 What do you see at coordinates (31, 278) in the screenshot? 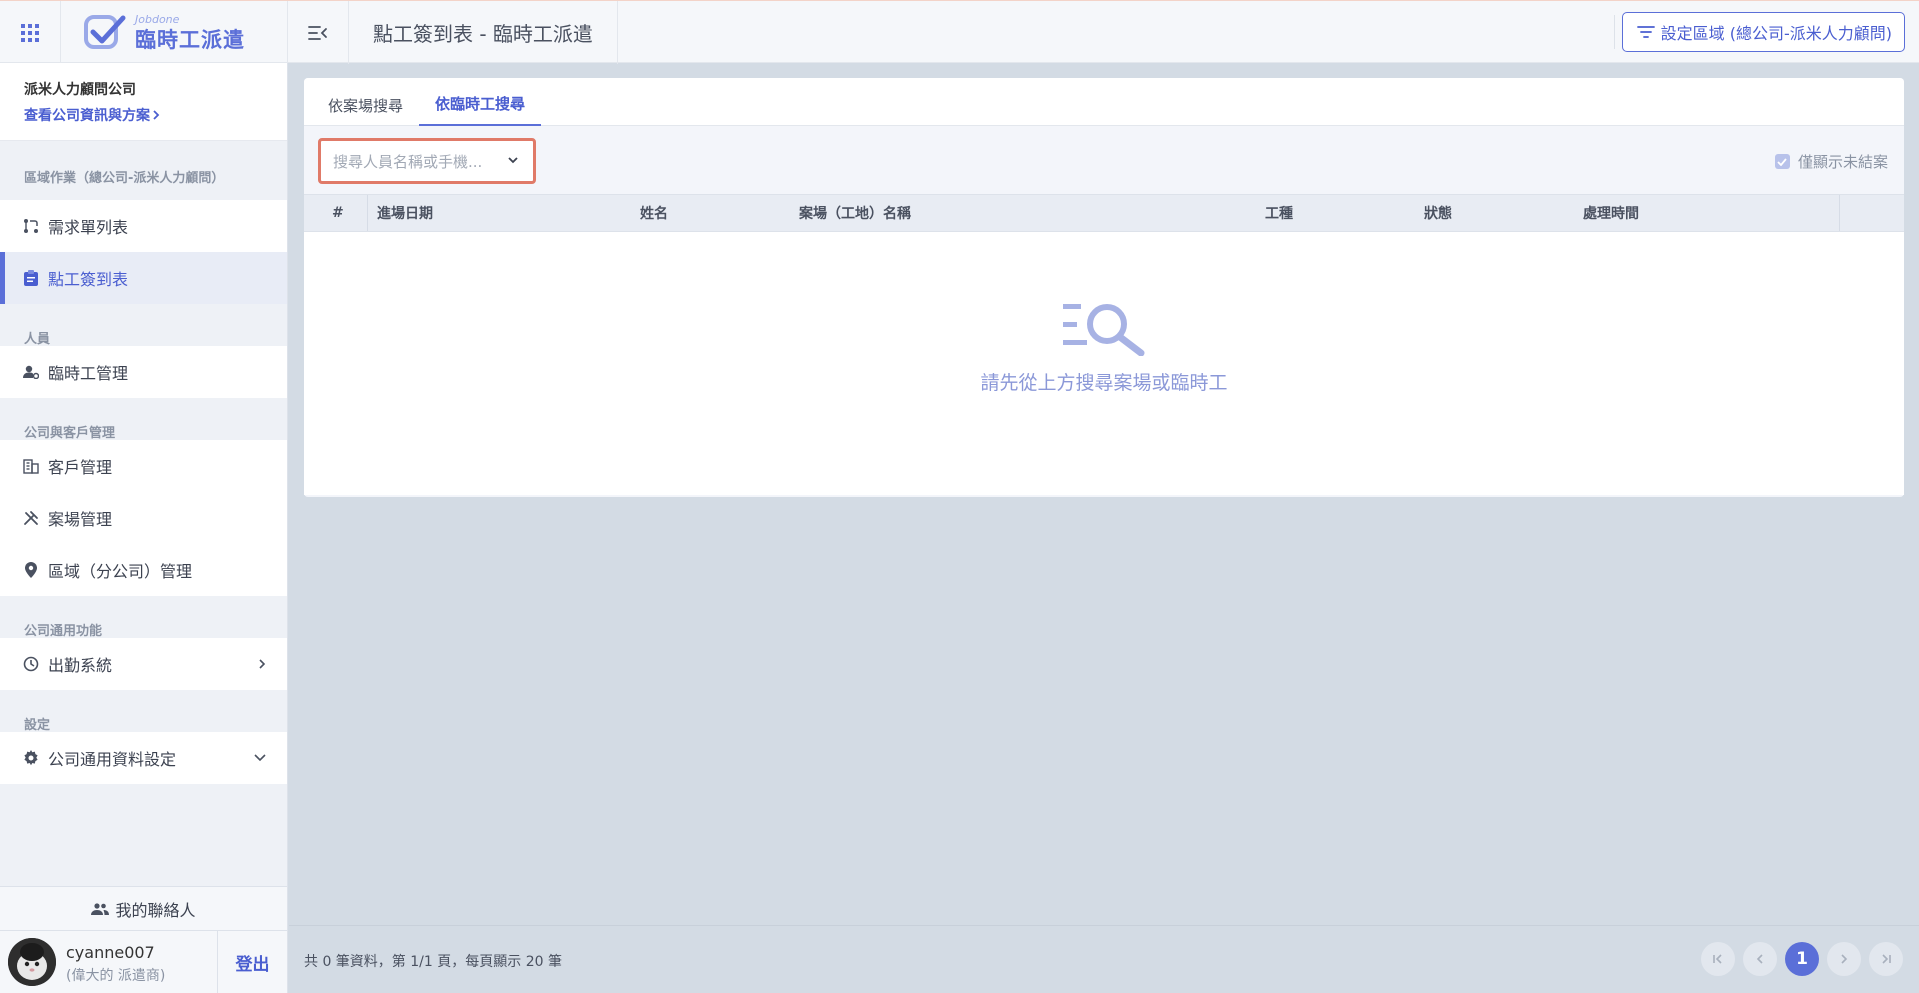
I see `clipboard-icon` at bounding box center [31, 278].